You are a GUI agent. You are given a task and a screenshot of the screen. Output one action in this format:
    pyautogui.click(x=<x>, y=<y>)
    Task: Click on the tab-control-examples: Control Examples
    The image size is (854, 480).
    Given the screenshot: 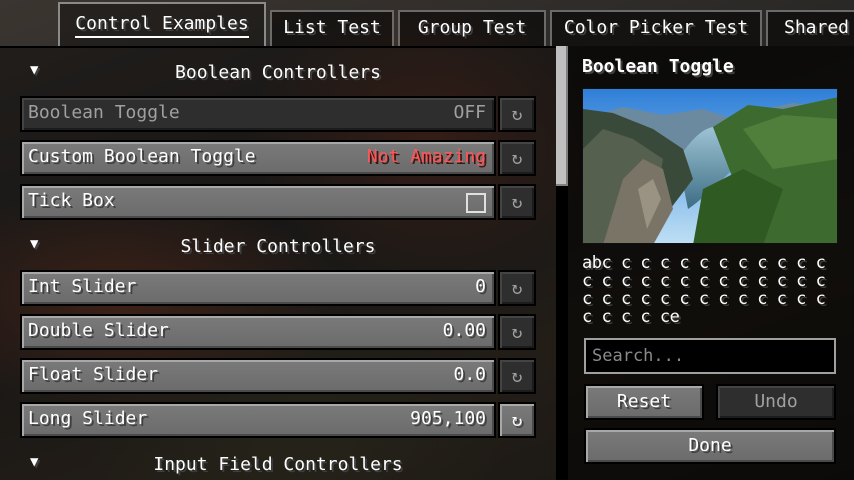 What is the action you would take?
    pyautogui.click(x=162, y=24)
    